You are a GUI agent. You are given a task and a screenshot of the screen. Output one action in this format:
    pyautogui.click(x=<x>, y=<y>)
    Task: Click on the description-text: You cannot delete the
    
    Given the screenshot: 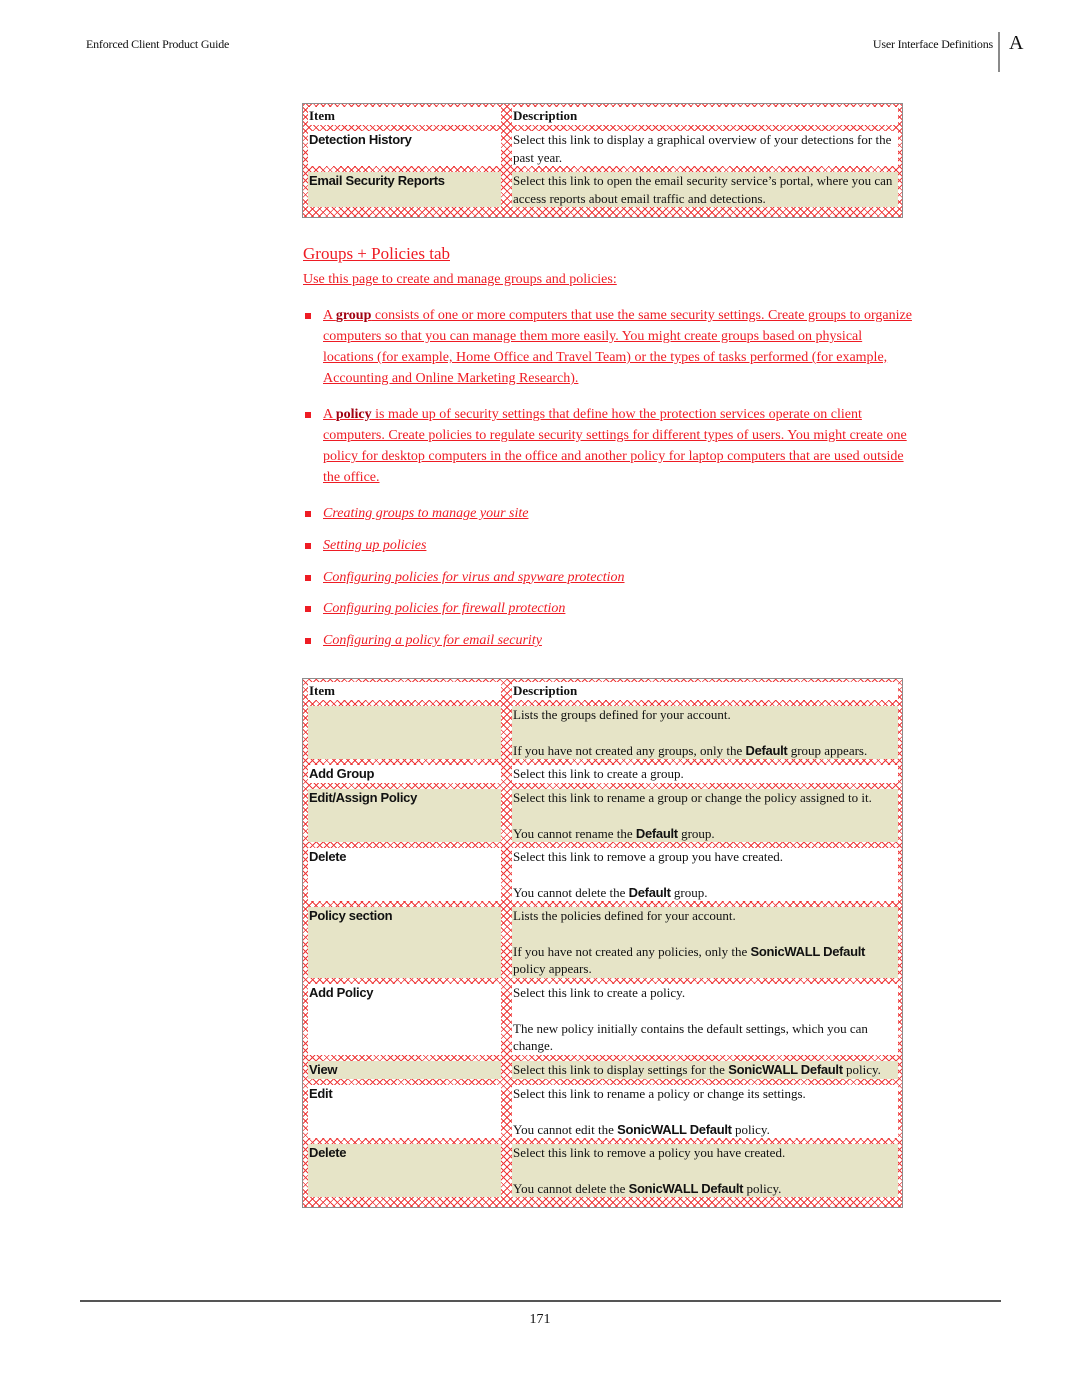 What is the action you would take?
    pyautogui.click(x=571, y=892)
    